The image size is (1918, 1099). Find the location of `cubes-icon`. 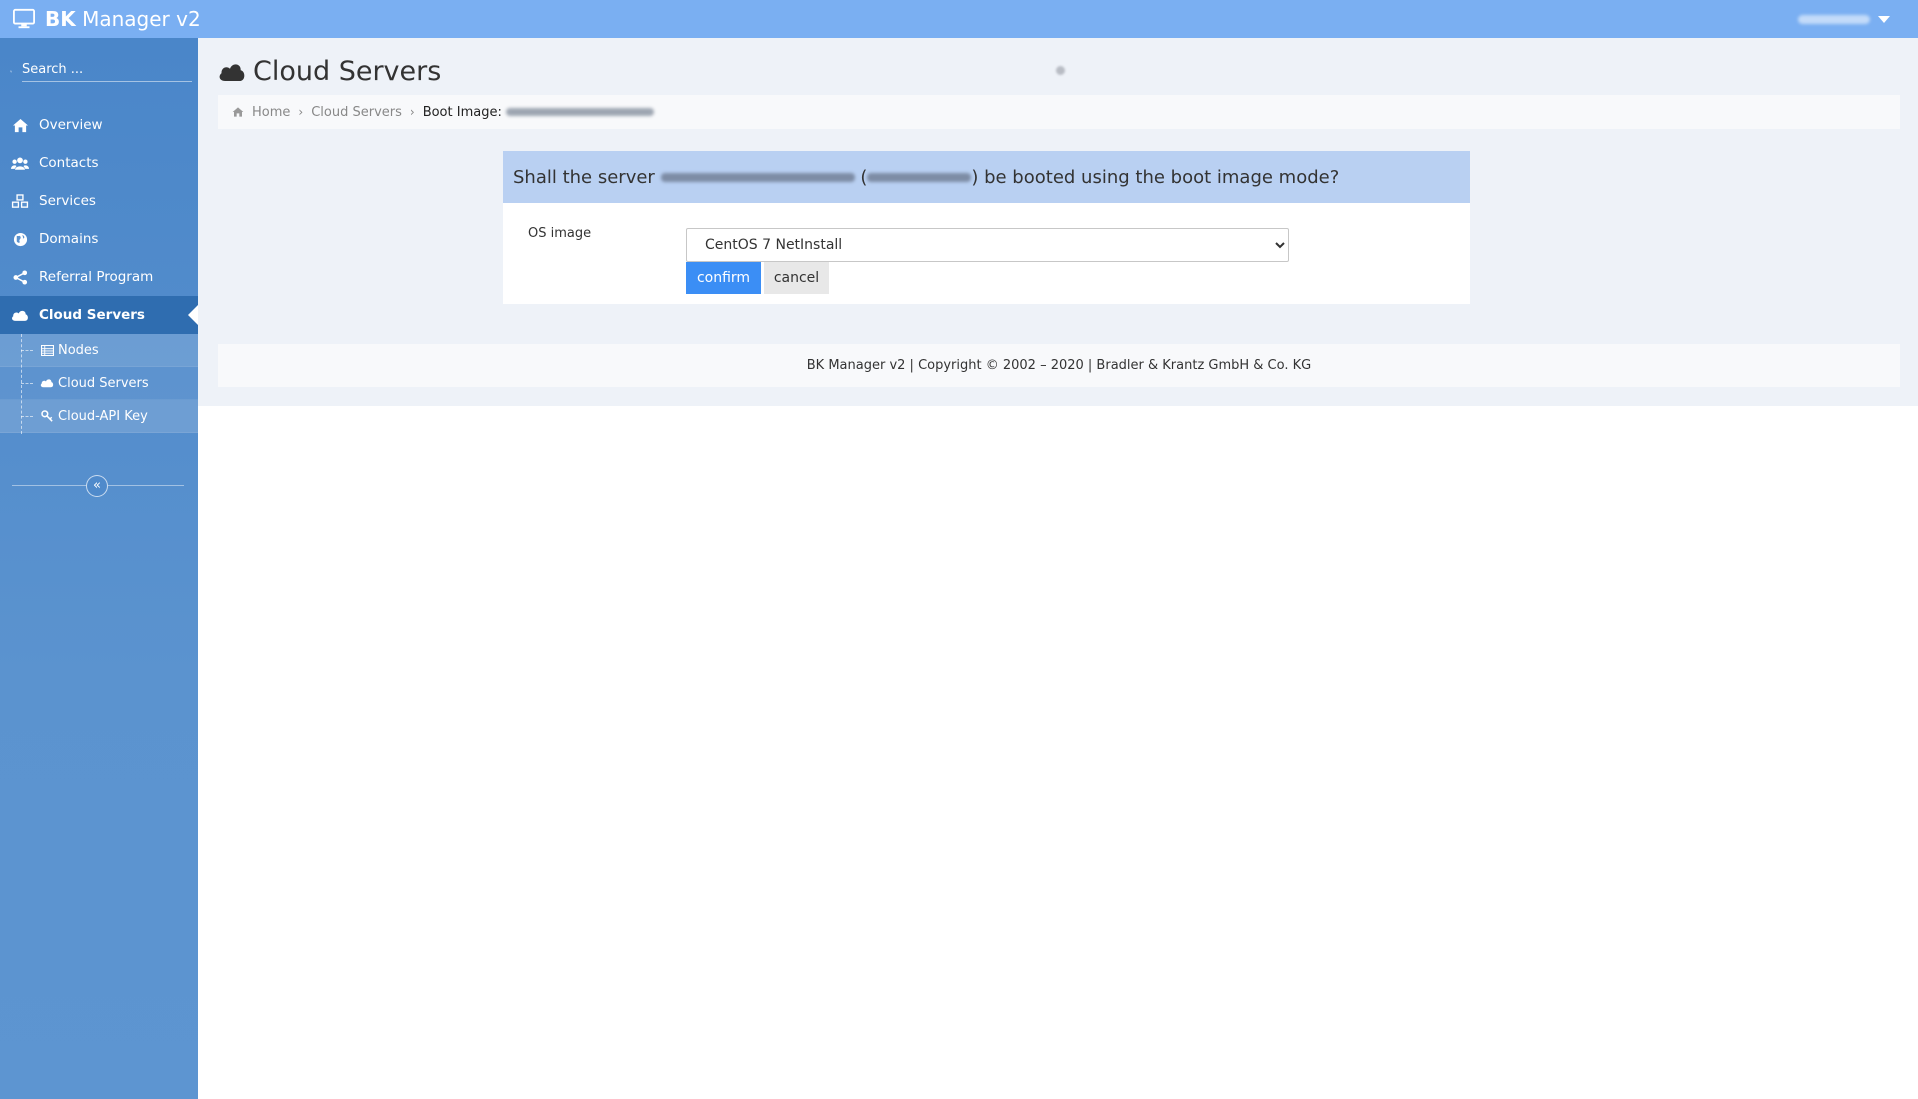

cubes-icon is located at coordinates (20, 201).